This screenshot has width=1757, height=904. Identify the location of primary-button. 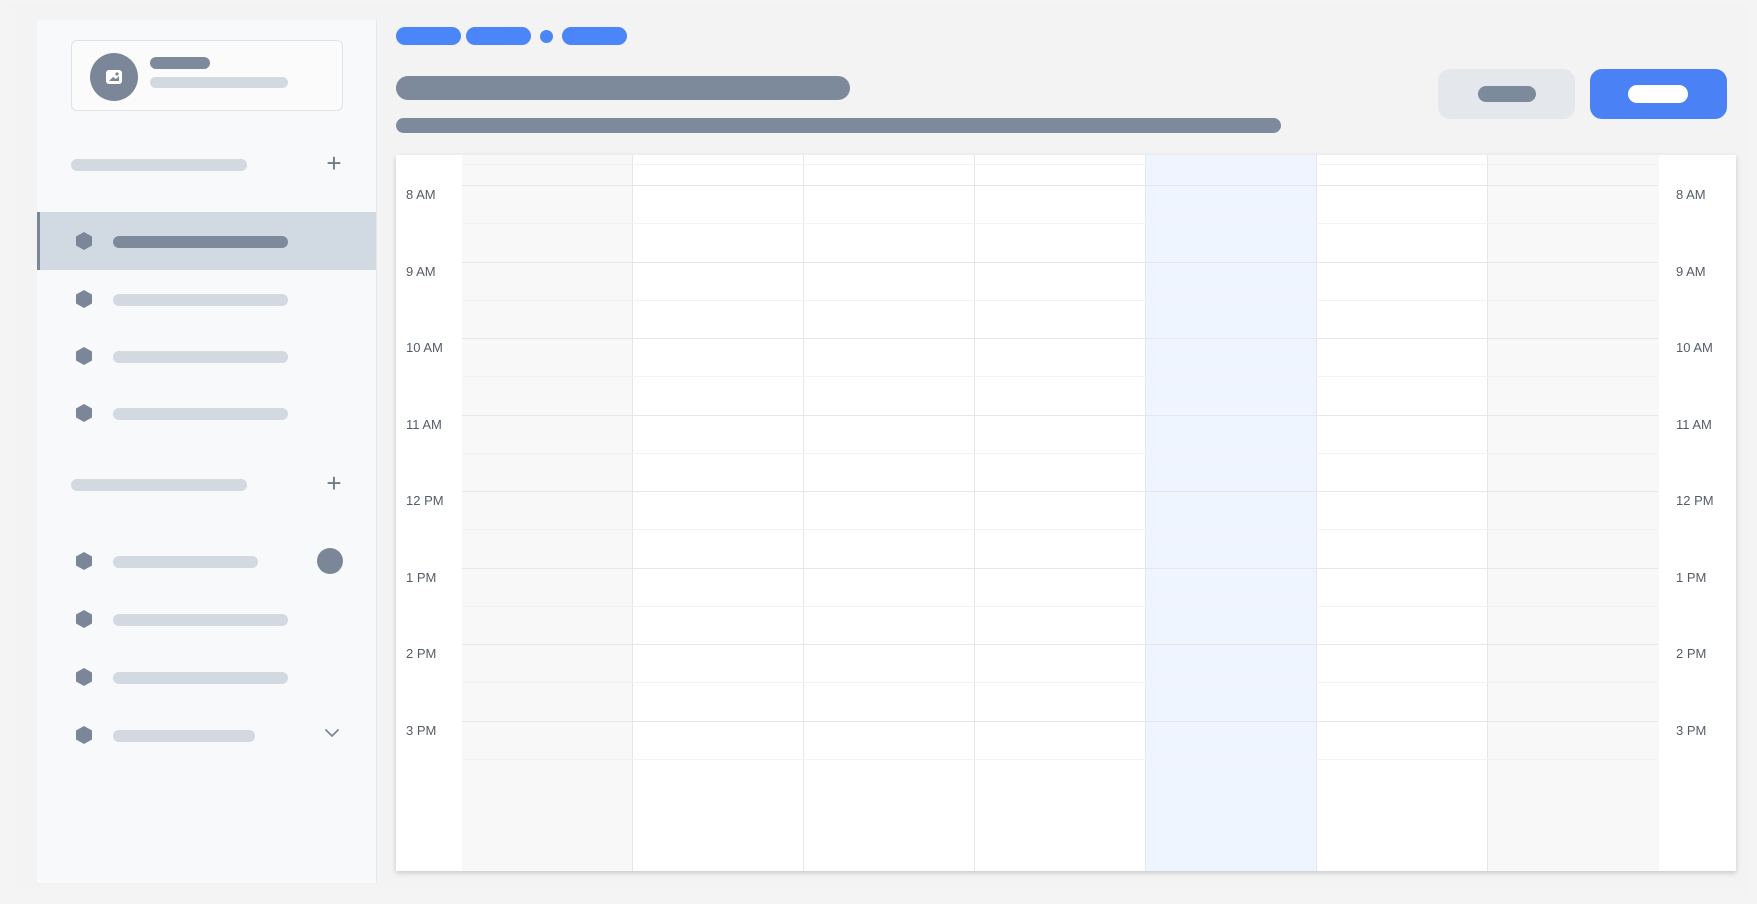
(1658, 94).